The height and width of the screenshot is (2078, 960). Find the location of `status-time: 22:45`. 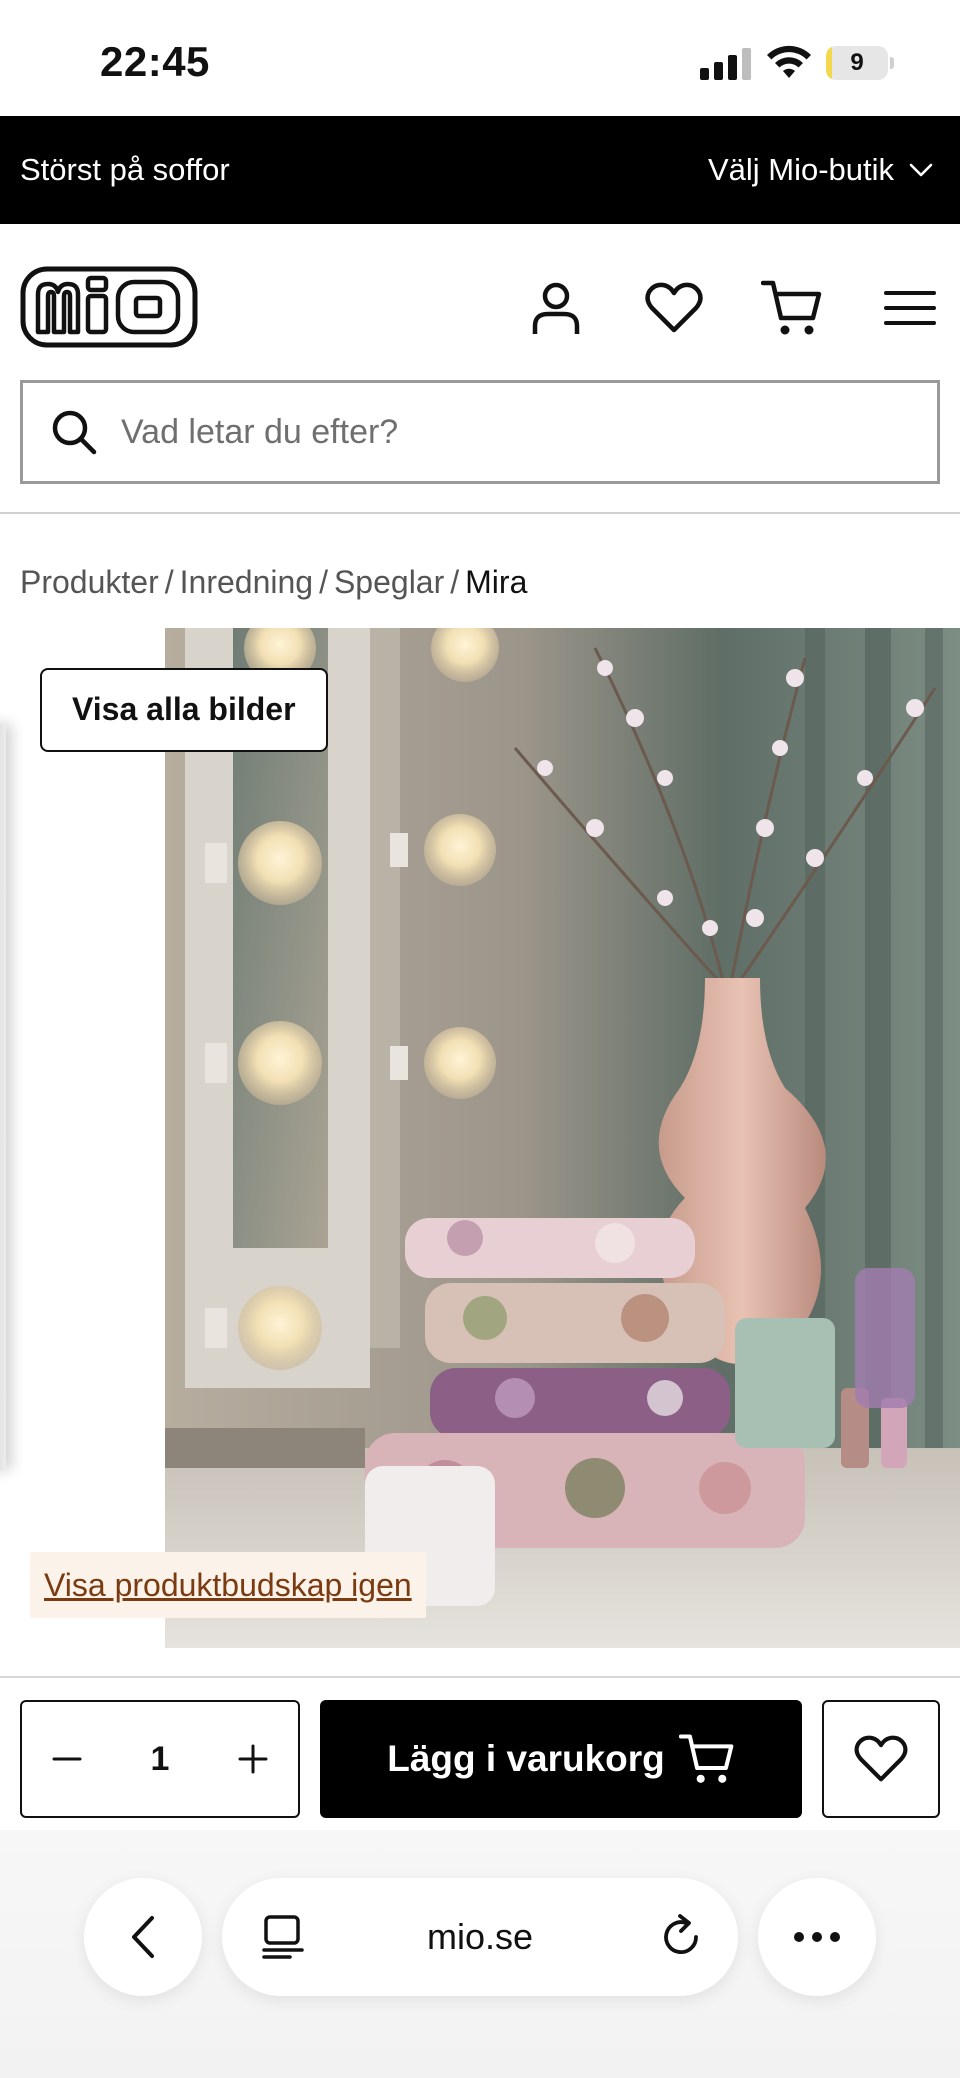

status-time: 22:45 is located at coordinates (155, 61).